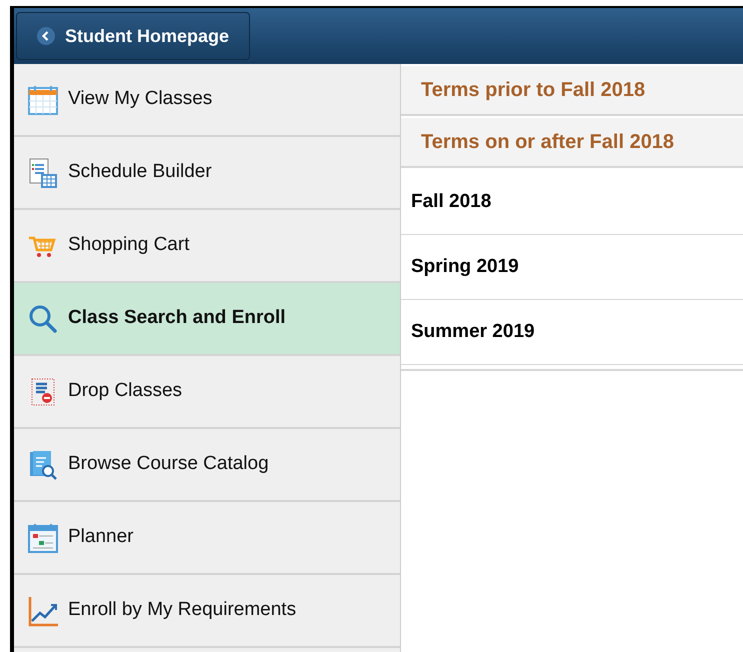 The height and width of the screenshot is (652, 743). What do you see at coordinates (133, 36) in the screenshot?
I see `back-button: Student Homepage` at bounding box center [133, 36].